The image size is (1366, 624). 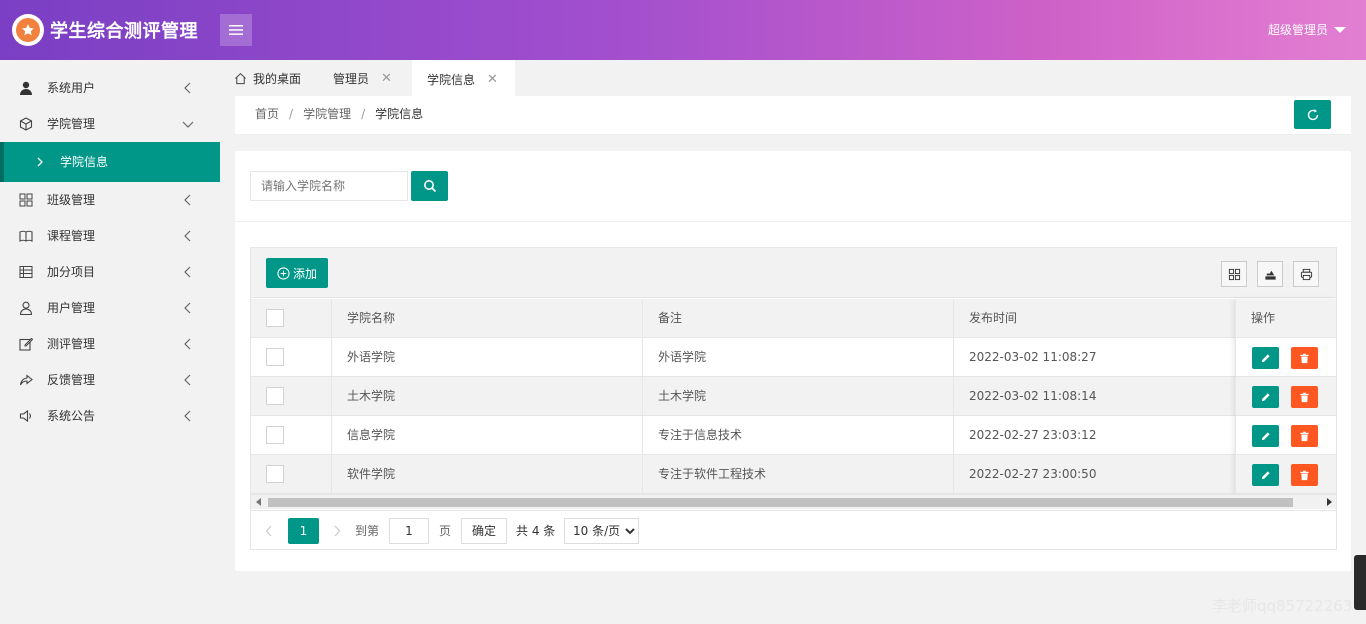 I want to click on sidebar-subitem-college-info: 学院信息, so click(x=110, y=162).